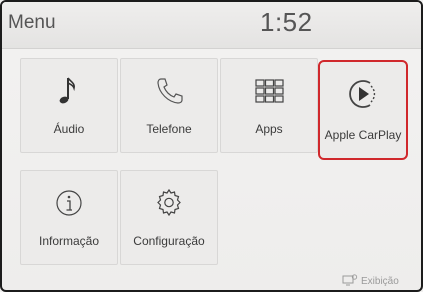 The image size is (423, 292). I want to click on phone-icon, so click(169, 91).